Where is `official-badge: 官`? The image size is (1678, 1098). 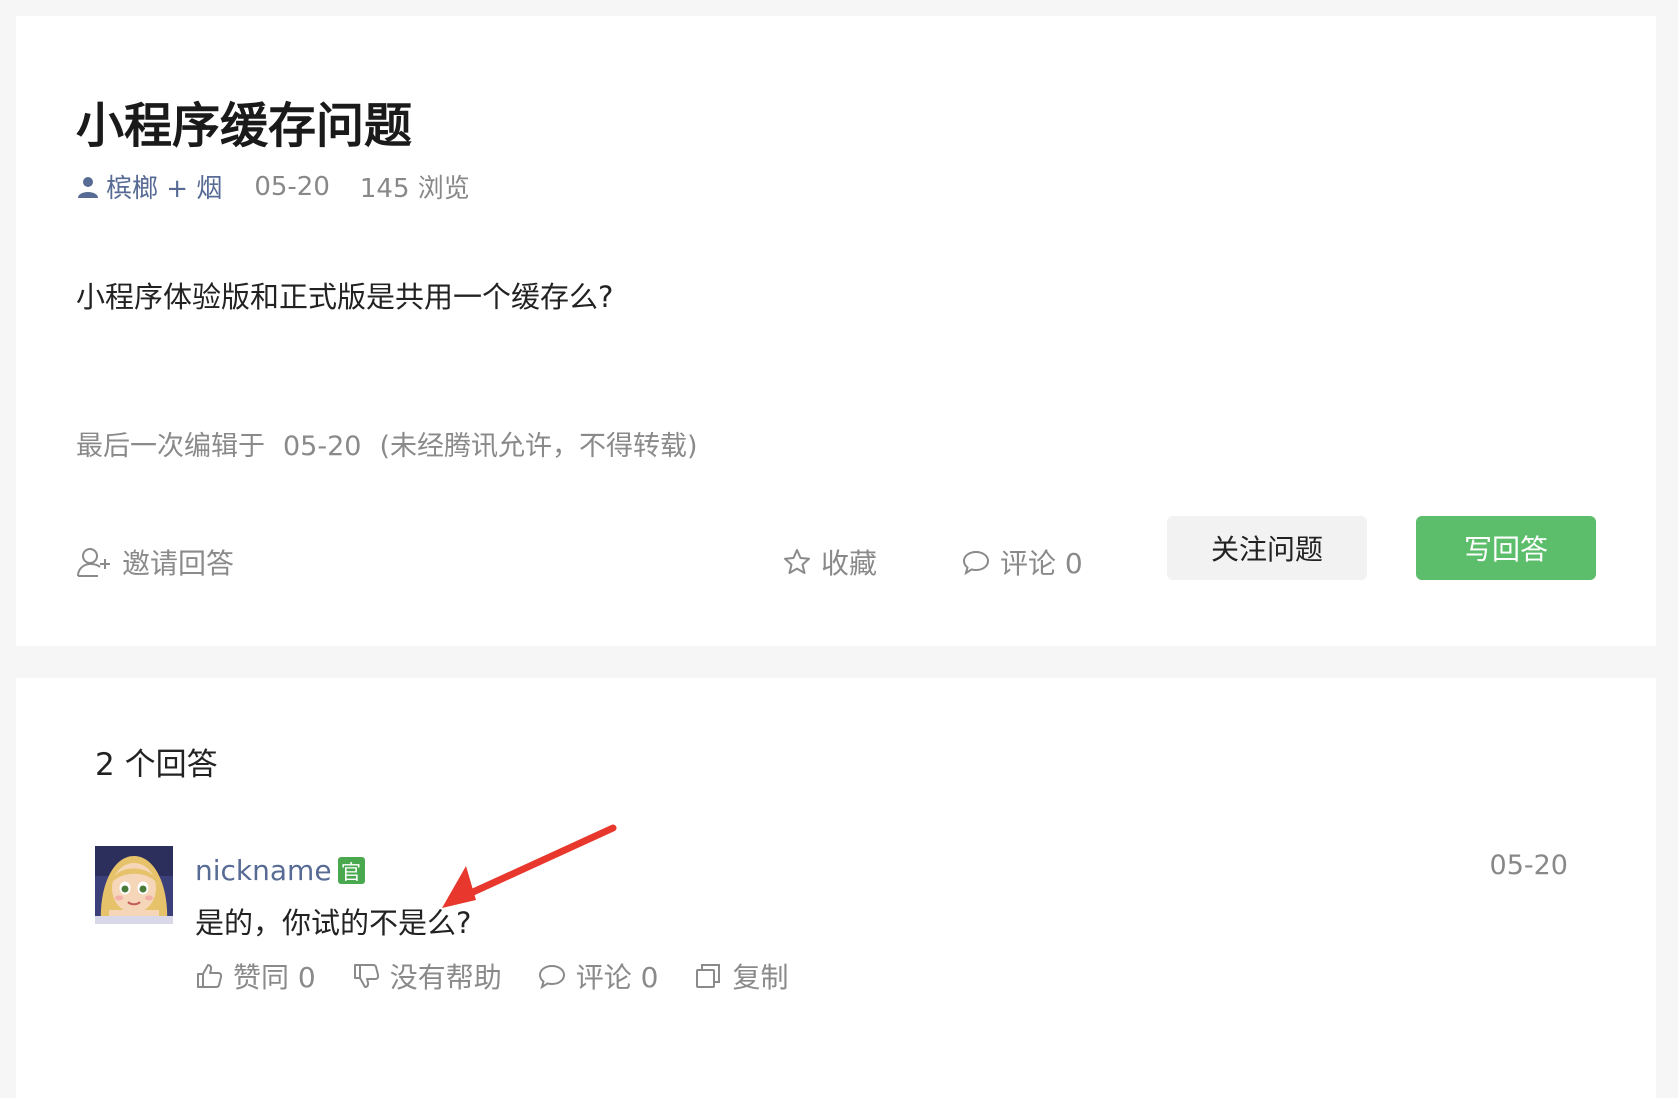
official-badge: 官 is located at coordinates (351, 870).